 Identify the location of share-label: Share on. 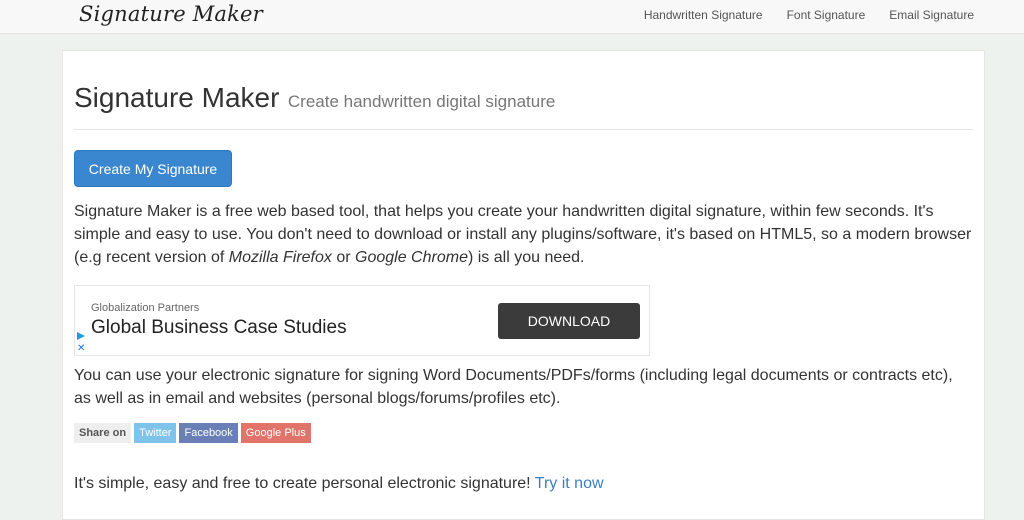
(103, 433).